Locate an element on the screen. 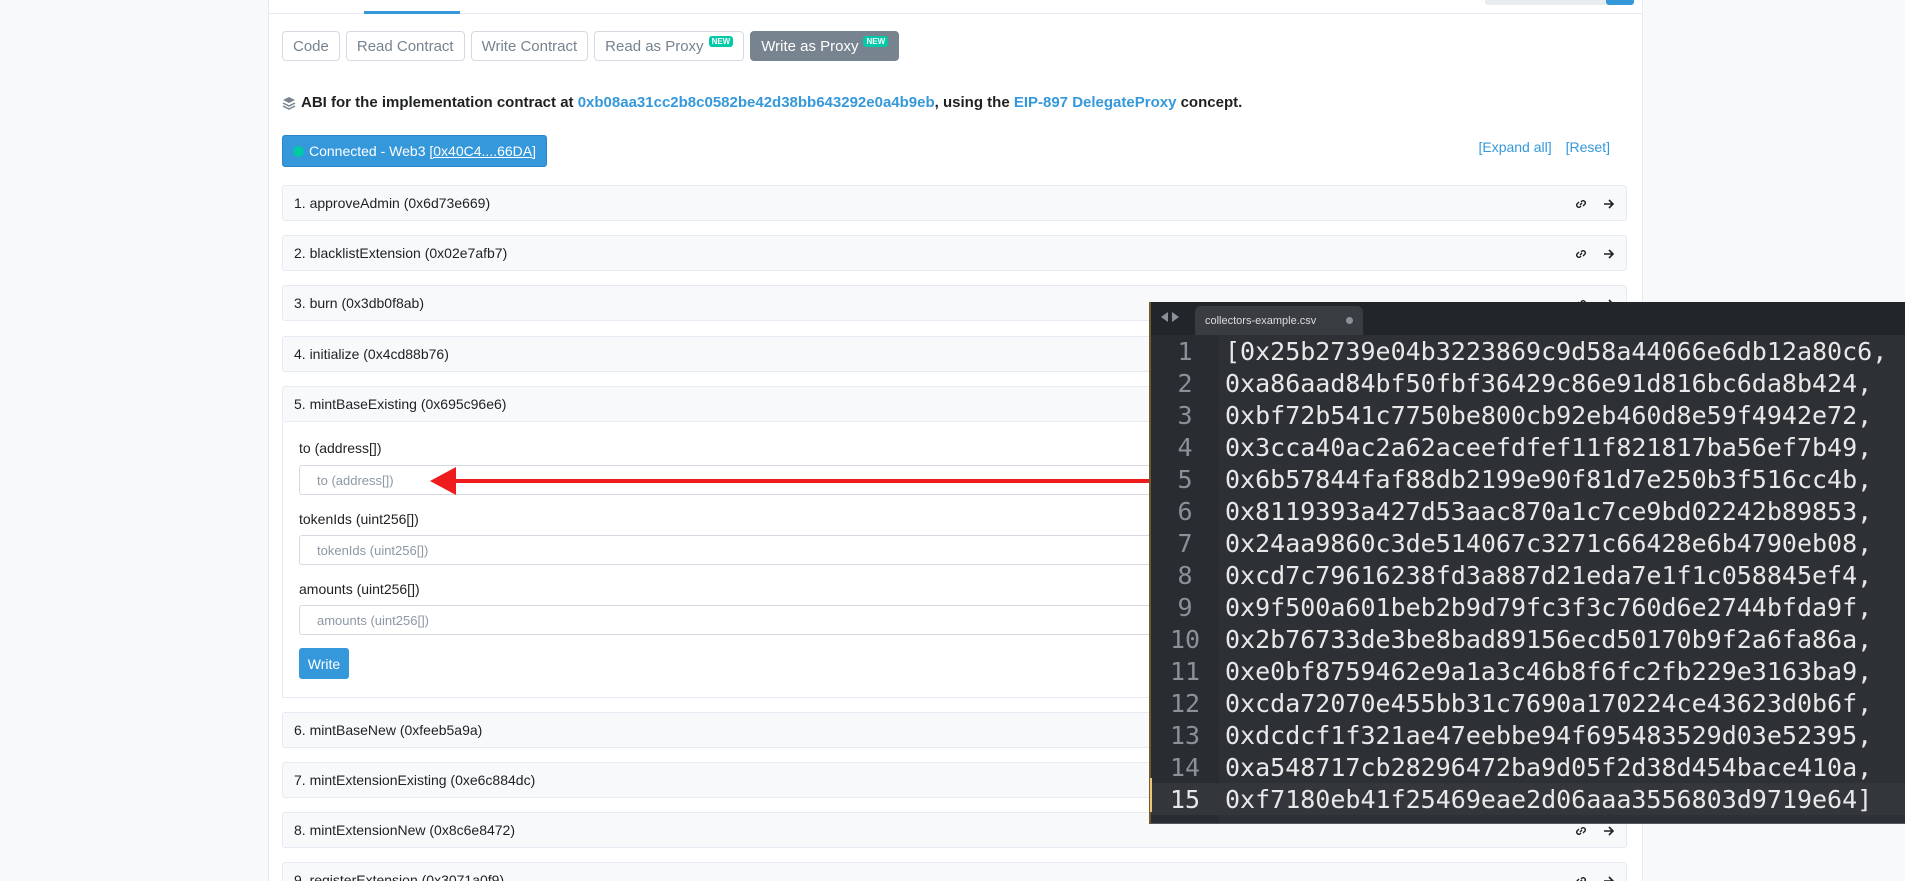 This screenshot has width=1905, height=881. function-title: 3. burn (0x3db0f8ab) is located at coordinates (359, 303).